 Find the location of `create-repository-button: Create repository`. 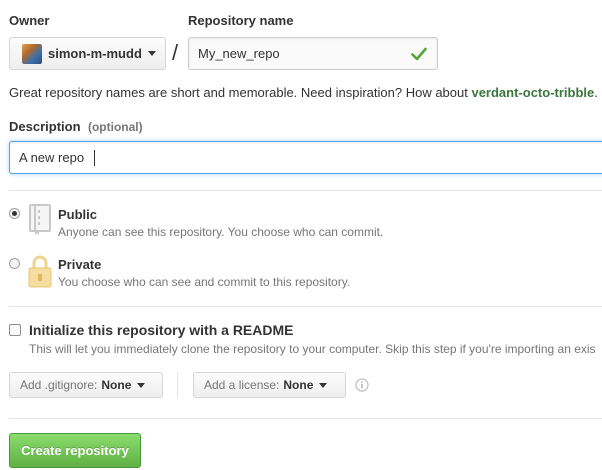

create-repository-button: Create repository is located at coordinates (75, 450).